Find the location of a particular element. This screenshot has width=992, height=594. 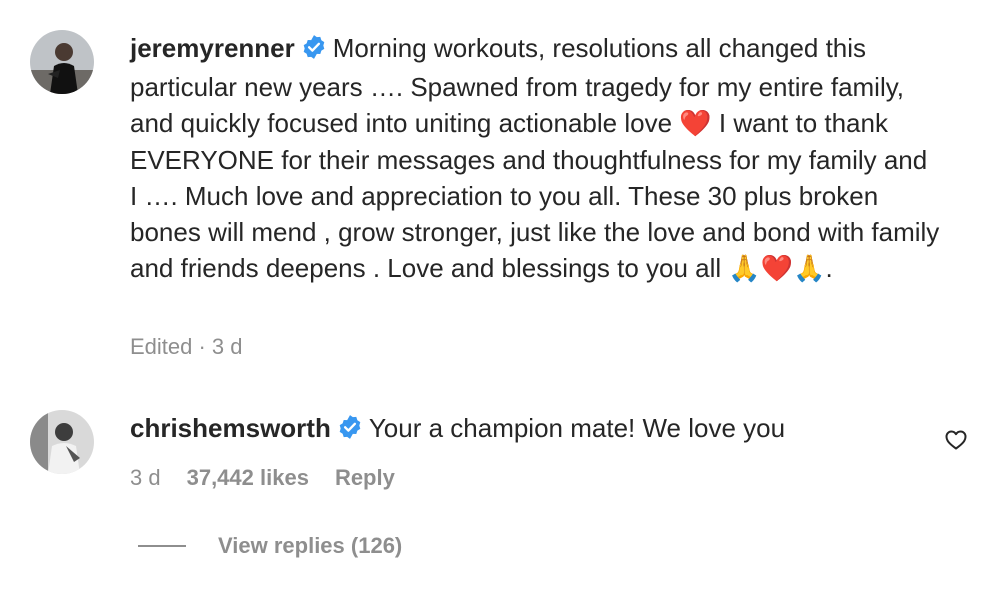

likes-count: 37,442 likes is located at coordinates (248, 478).